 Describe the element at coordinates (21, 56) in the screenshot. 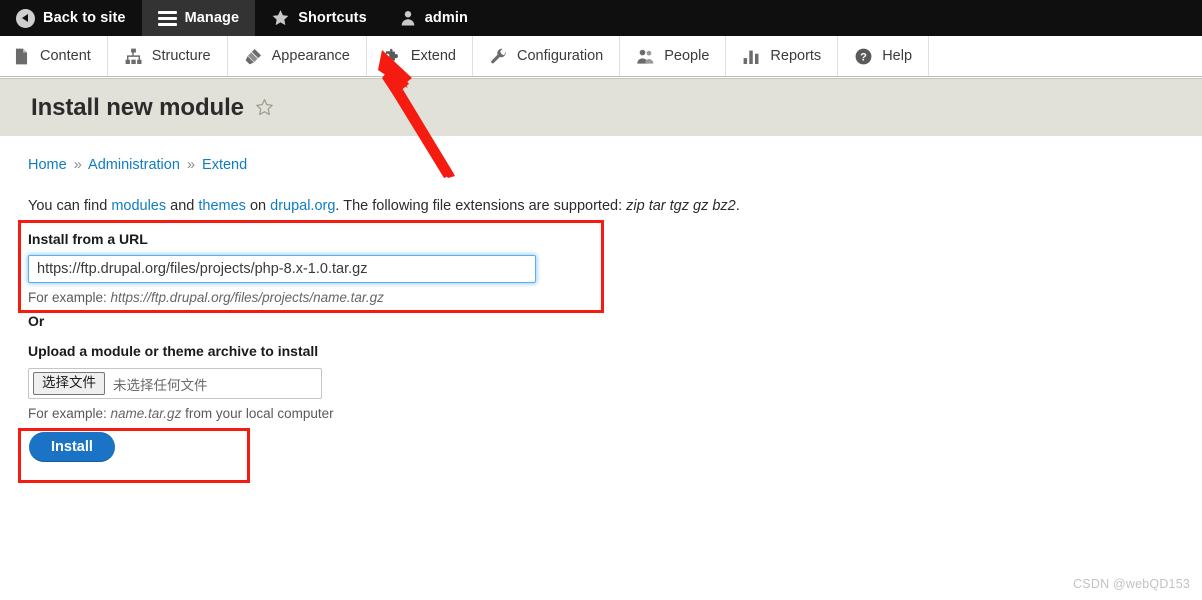

I see `document-icon` at that location.